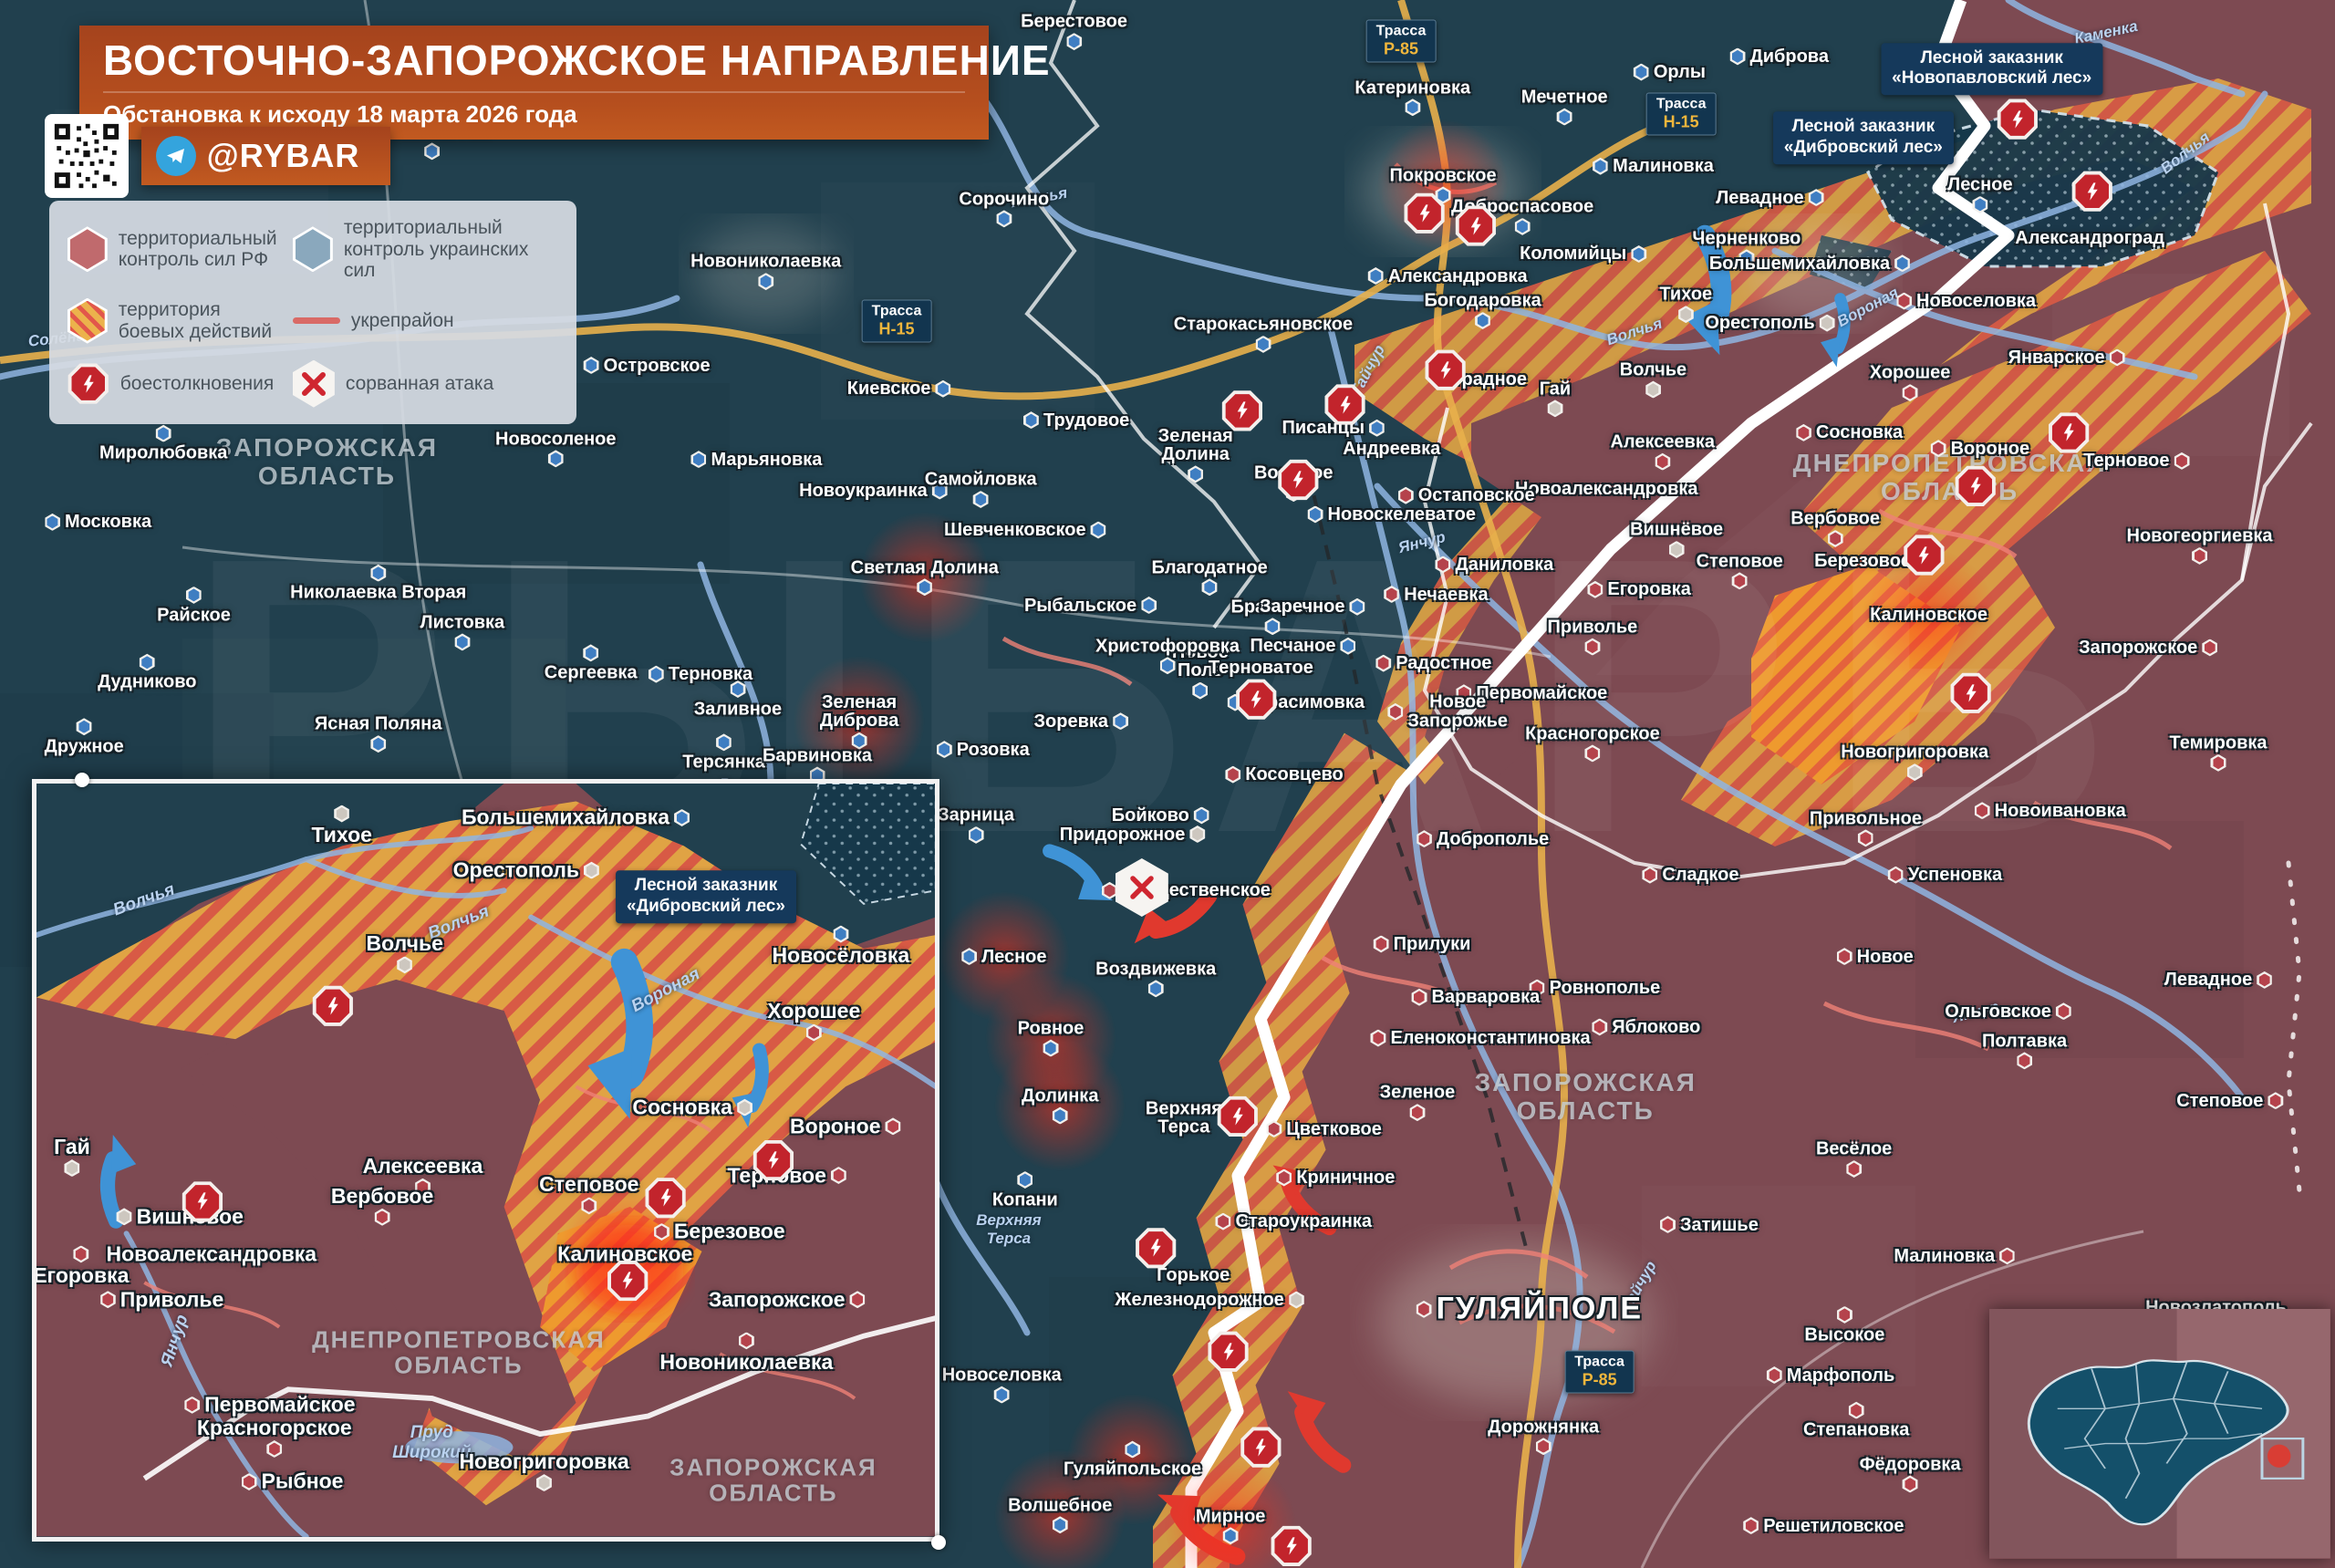 This screenshot has width=2335, height=1568. What do you see at coordinates (2159, 1434) in the screenshot?
I see `ukraine-minimap` at bounding box center [2159, 1434].